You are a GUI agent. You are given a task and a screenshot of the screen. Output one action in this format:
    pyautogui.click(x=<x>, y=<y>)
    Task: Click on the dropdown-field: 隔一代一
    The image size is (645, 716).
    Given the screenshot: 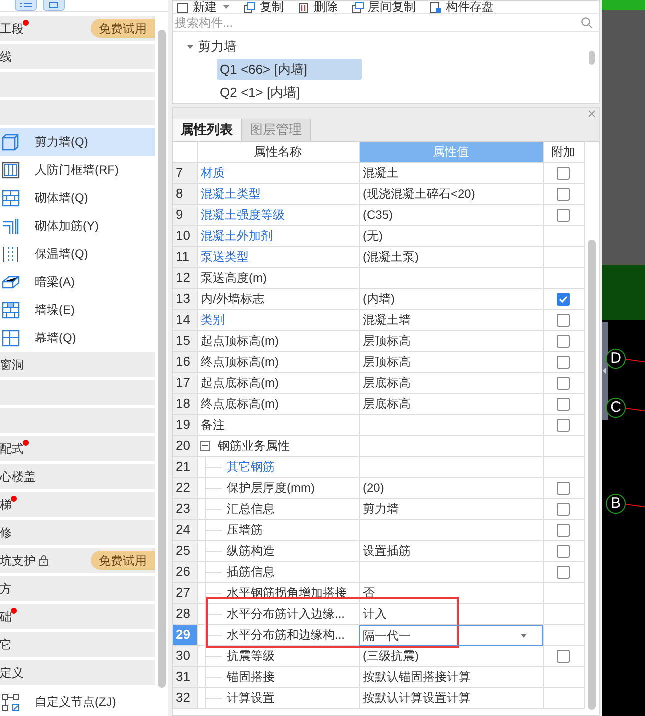 What is the action you would take?
    pyautogui.click(x=451, y=635)
    